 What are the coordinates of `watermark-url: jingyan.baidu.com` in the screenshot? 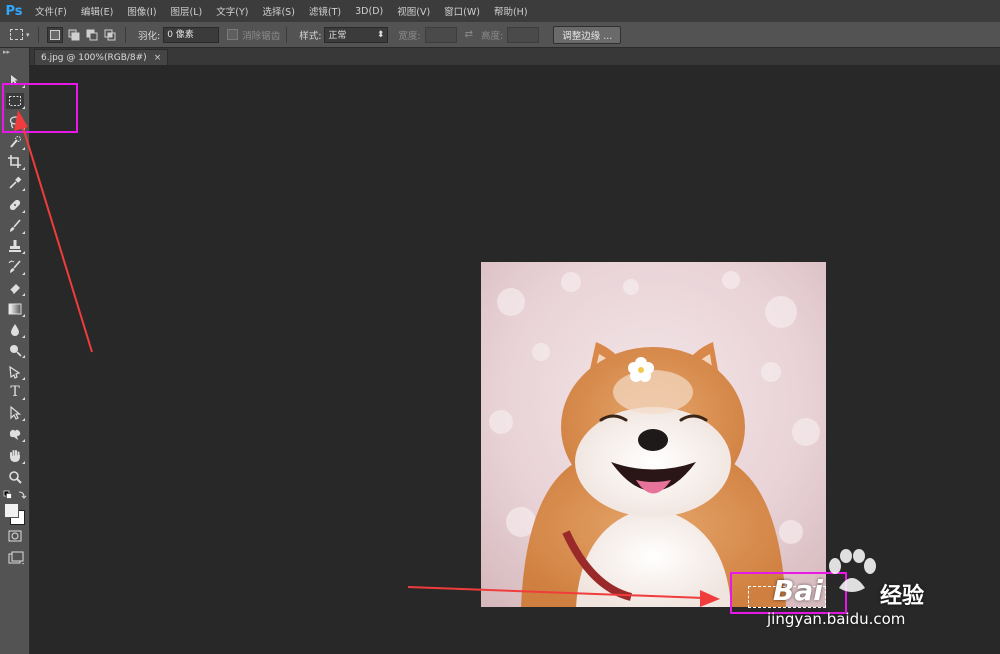 It's located at (836, 619).